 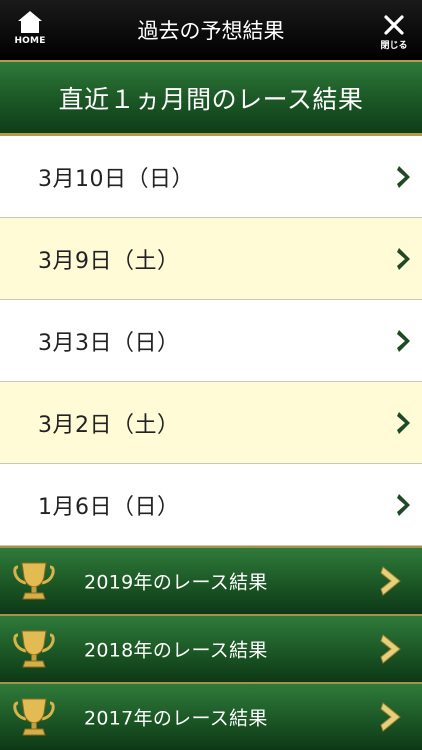 I want to click on year-row-2017: 2017年のレース結果, so click(x=211, y=716).